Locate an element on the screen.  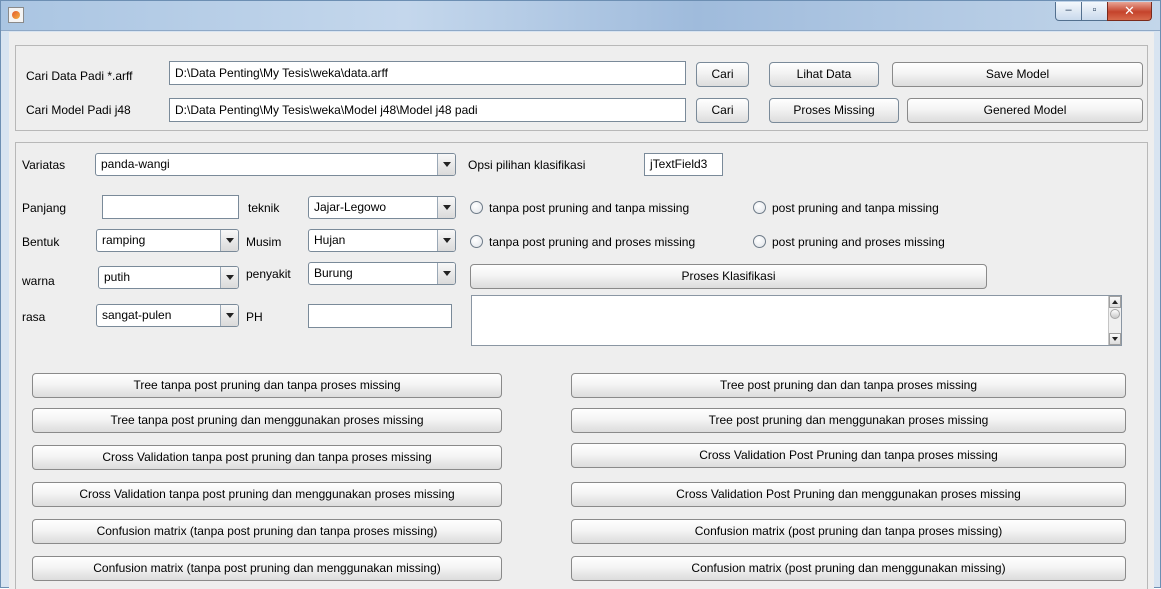
proses-klasifikasi-button: Proses Klasifikasi is located at coordinates (728, 276).